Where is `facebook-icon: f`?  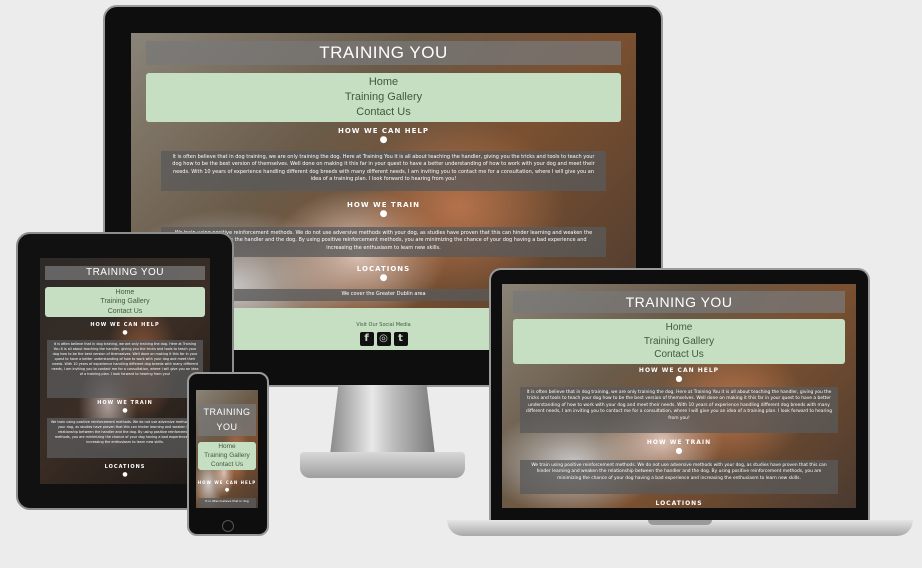 facebook-icon: f is located at coordinates (366, 339).